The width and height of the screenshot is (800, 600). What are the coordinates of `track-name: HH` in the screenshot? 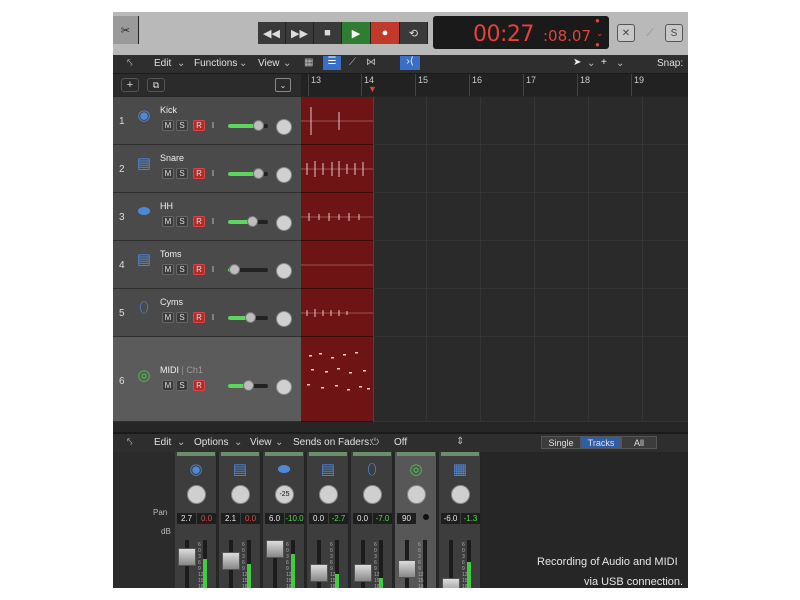 It's located at (166, 206).